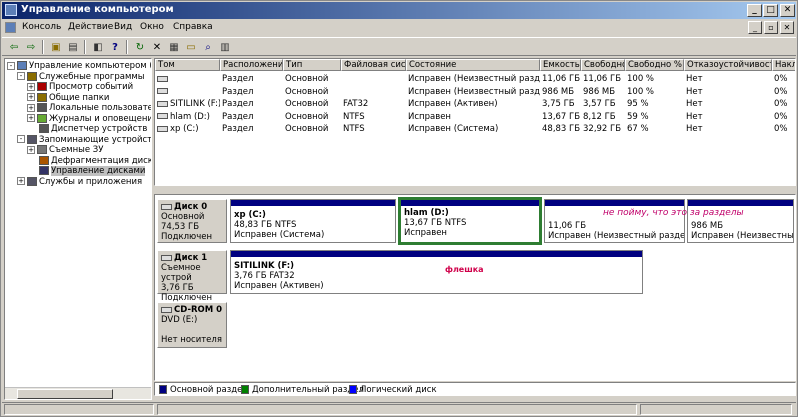 Image resolution: width=798 pixels, height=417 pixels. What do you see at coordinates (208, 47) in the screenshot?
I see `search-icon: ⌕` at bounding box center [208, 47].